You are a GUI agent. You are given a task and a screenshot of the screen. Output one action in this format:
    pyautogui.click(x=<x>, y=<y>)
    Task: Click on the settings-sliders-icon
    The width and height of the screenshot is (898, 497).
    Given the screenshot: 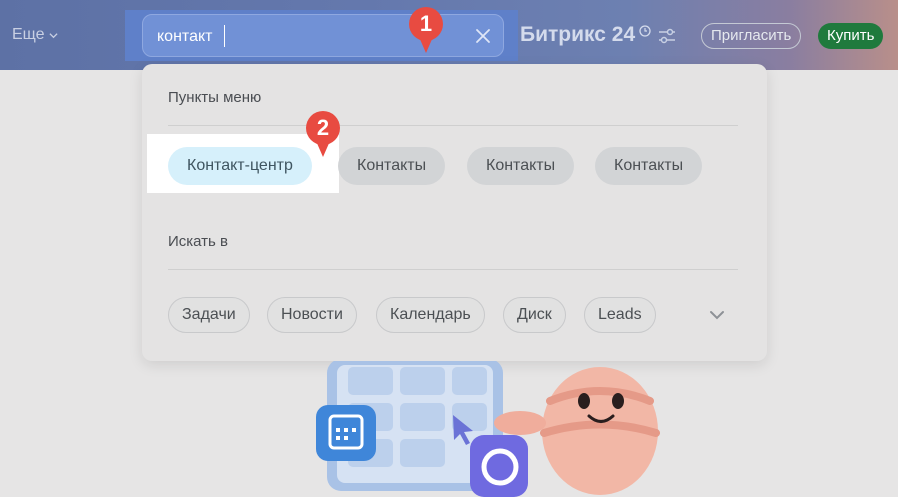 What is the action you would take?
    pyautogui.click(x=667, y=36)
    